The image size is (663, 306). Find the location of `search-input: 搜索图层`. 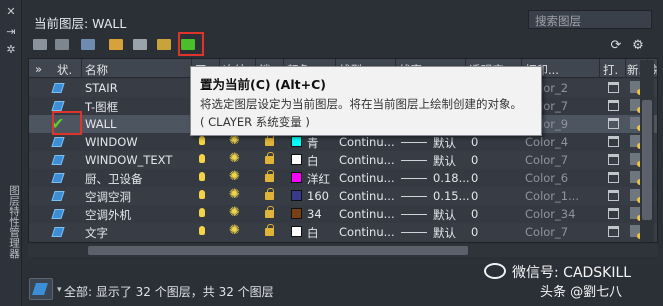

search-input: 搜索图层 is located at coordinates (590, 19).